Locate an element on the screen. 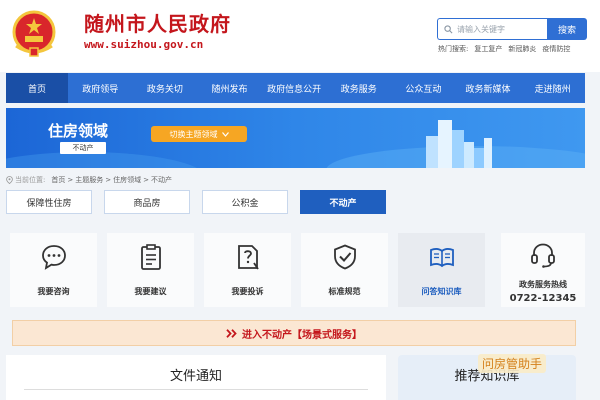  service-complaint-card: 我要投诉 is located at coordinates (247, 270).